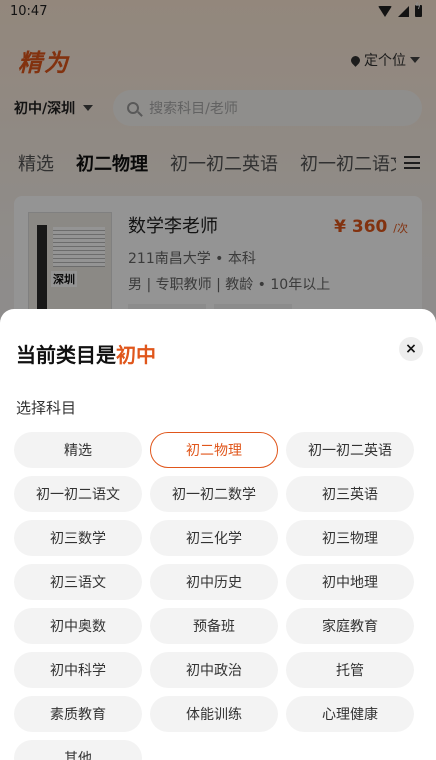 This screenshot has height=760, width=436. Describe the element at coordinates (78, 538) in the screenshot. I see `subject-option: 初三数学` at that location.